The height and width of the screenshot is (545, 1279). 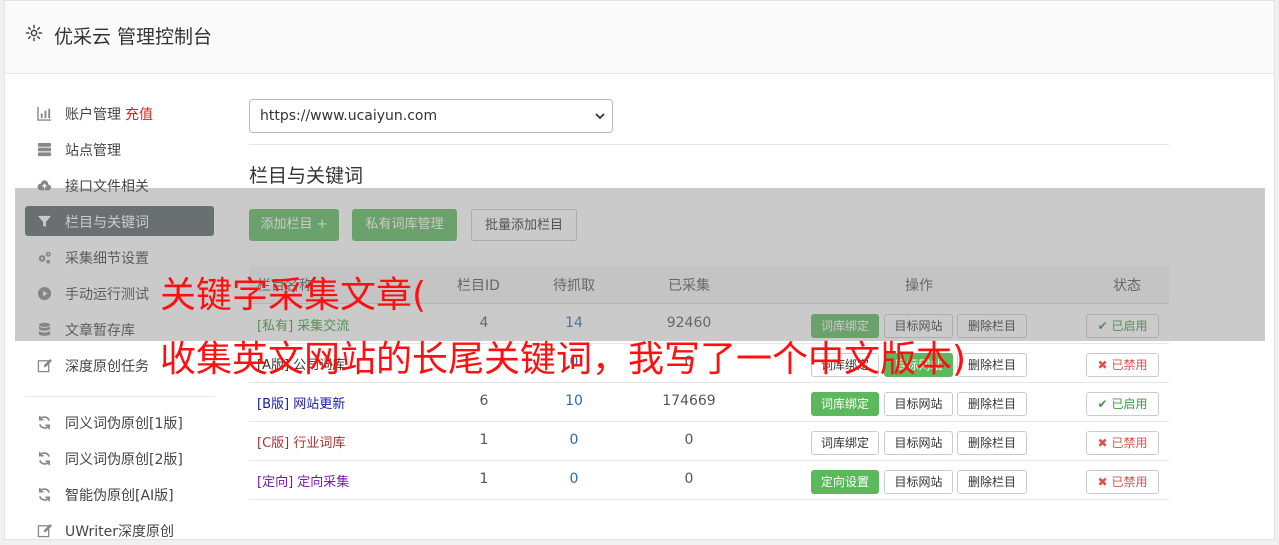 I want to click on sidebar-item-synonym-v1: 同义词伪原创[1版], so click(x=119, y=422).